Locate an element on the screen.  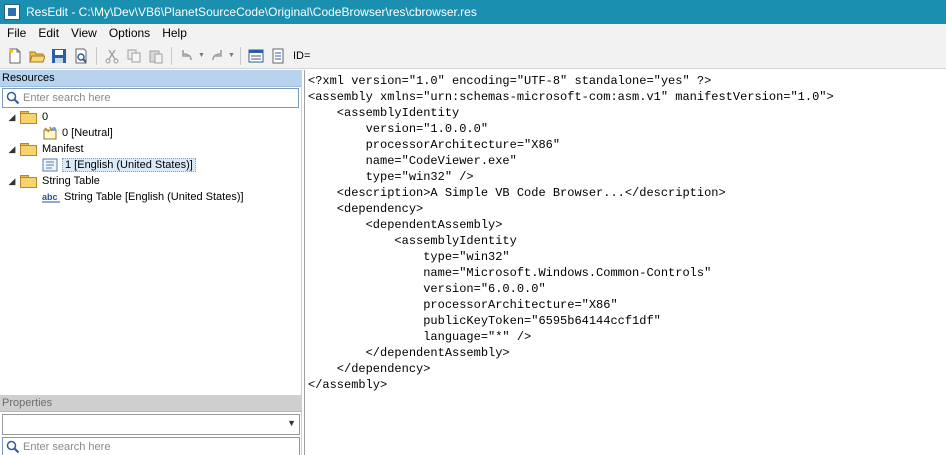
resources-header: Resources is located at coordinates (150, 78).